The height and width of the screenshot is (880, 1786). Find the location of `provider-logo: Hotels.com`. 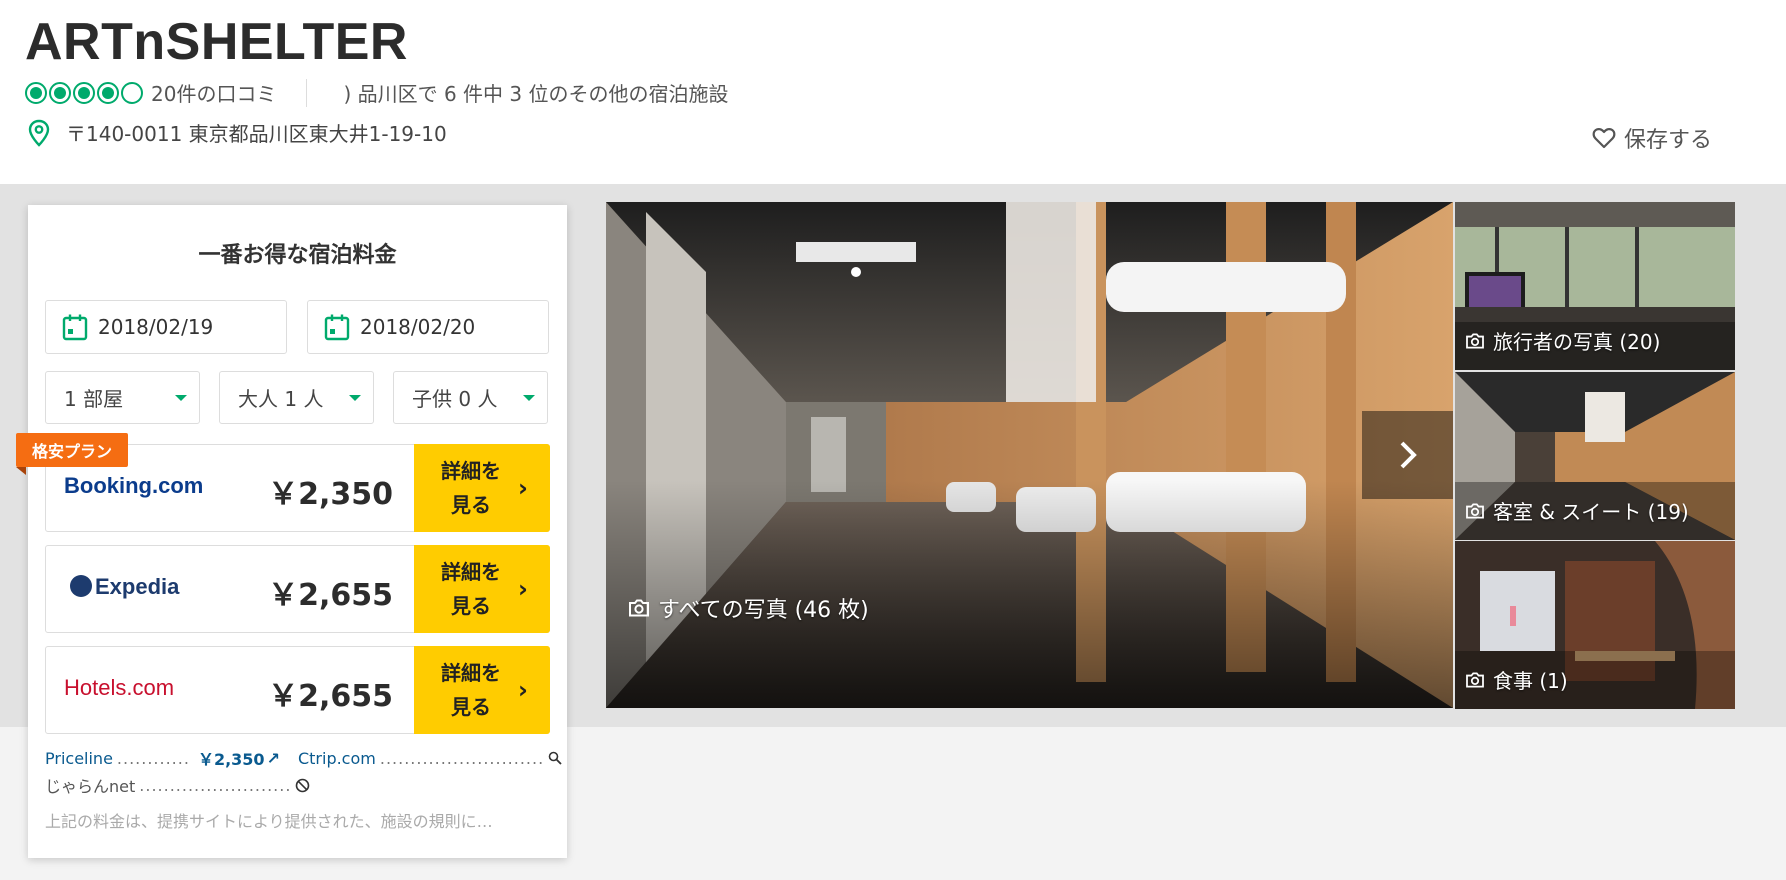

provider-logo: Hotels.com is located at coordinates (119, 687).